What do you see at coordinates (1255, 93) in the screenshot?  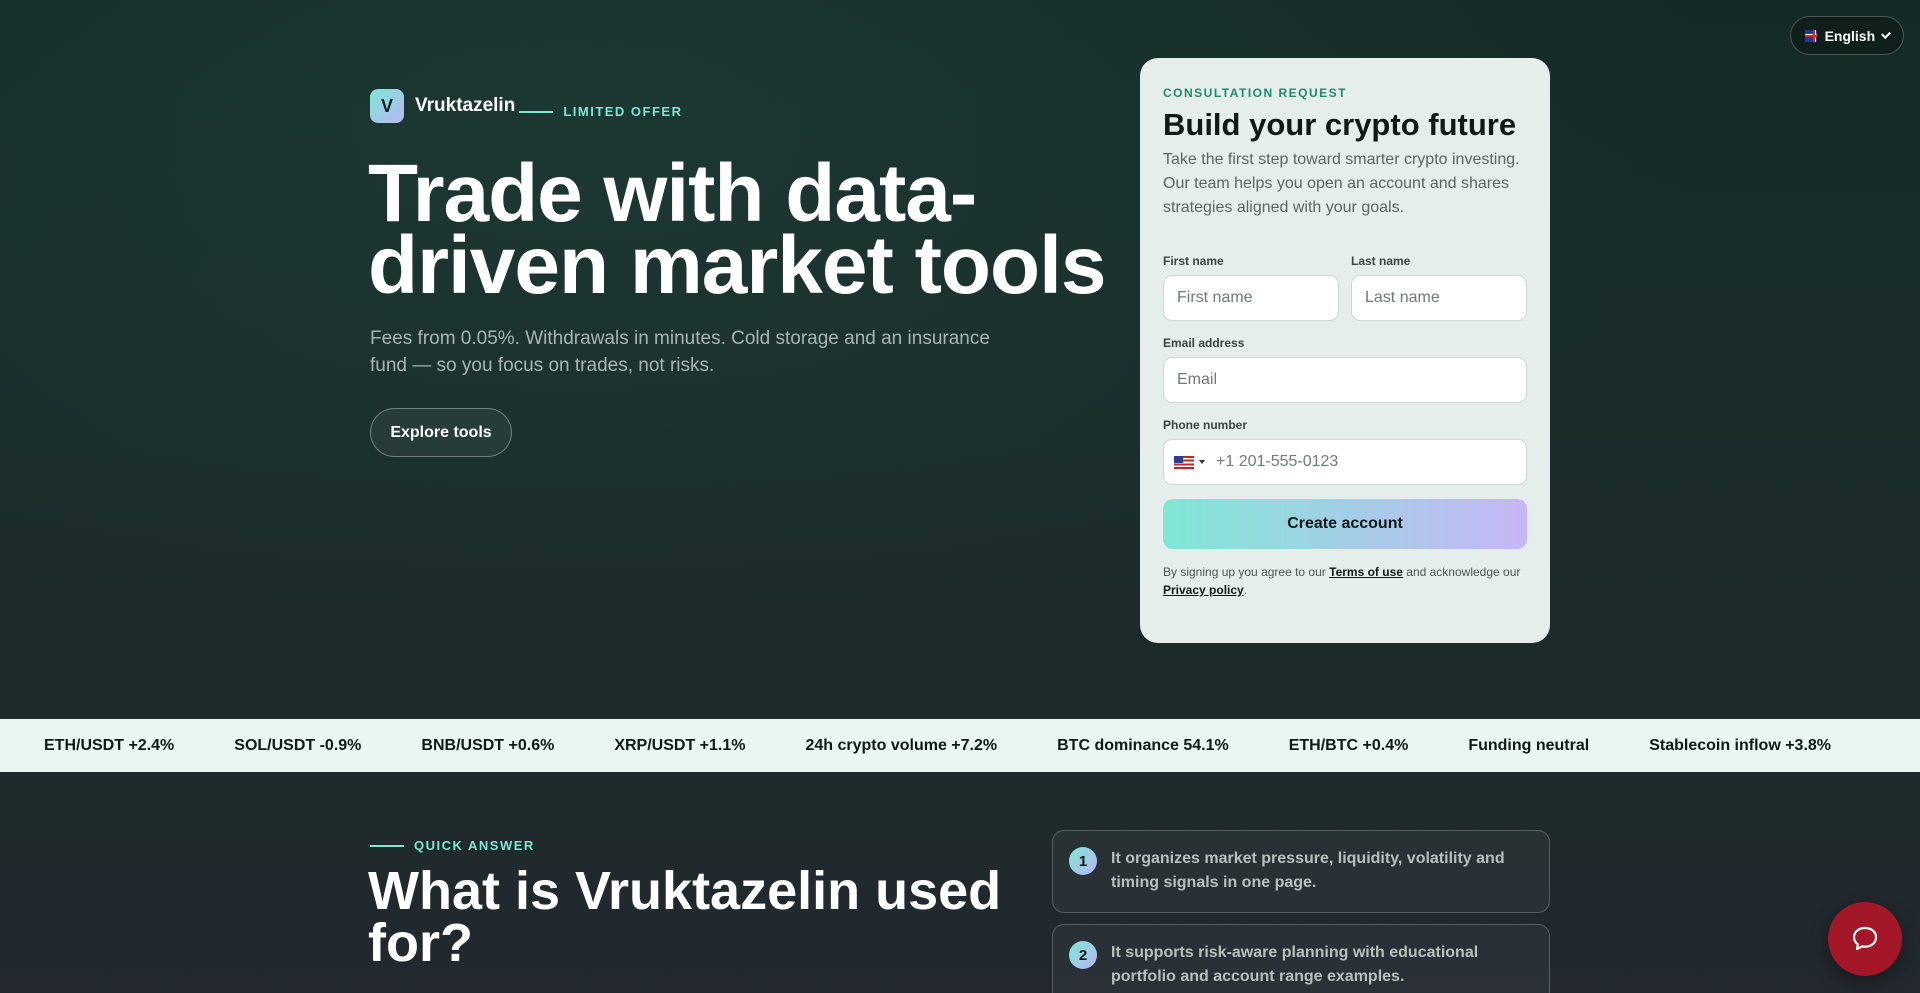 I see `form-eyebrow: CONSULTATION REQUEST` at bounding box center [1255, 93].